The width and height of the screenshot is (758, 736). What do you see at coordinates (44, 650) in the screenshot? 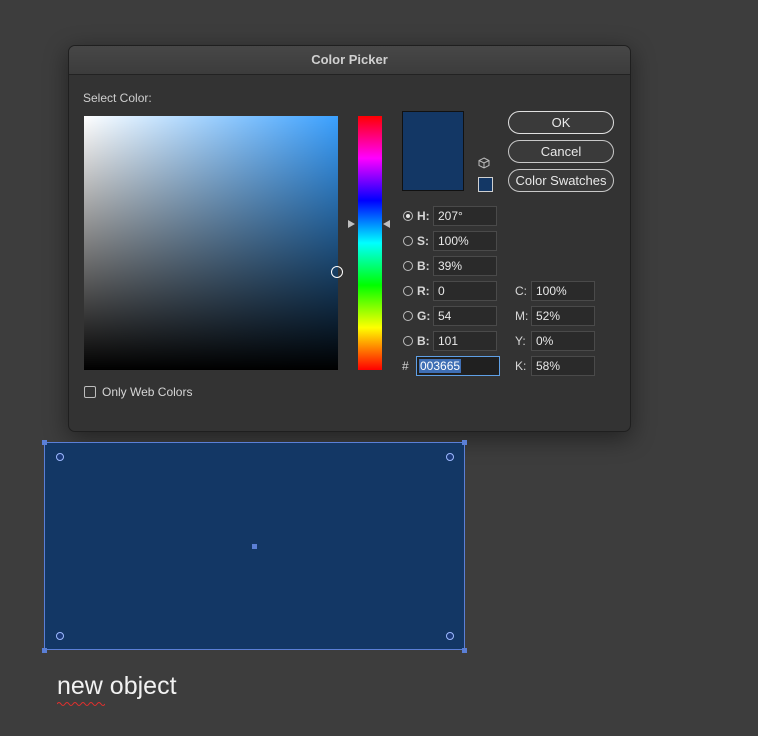
I see `selection-handle-bottom-left` at bounding box center [44, 650].